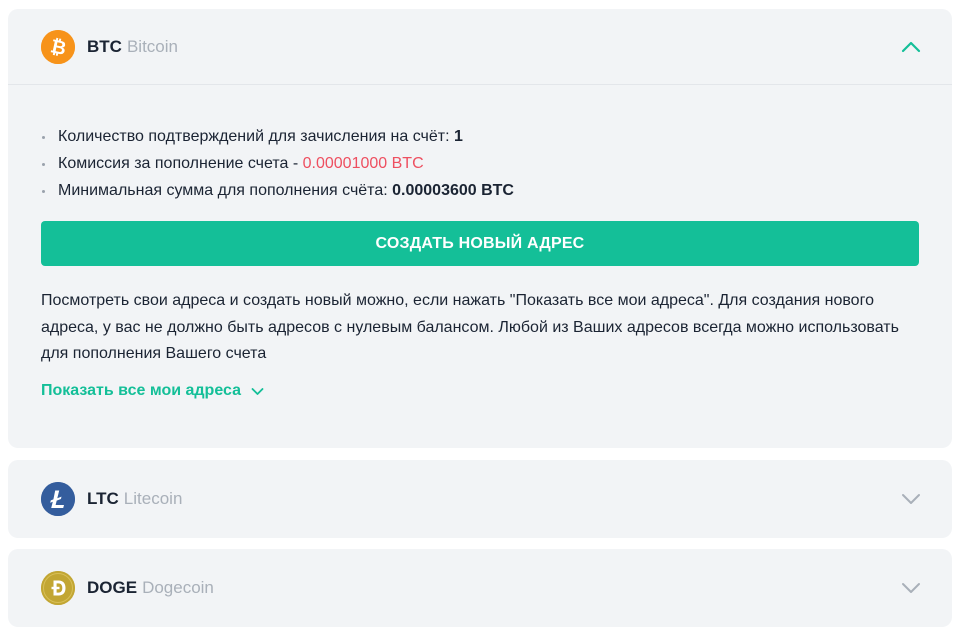 This screenshot has height=639, width=978. Describe the element at coordinates (152, 46) in the screenshot. I see `coin-name-btc: Bitcoin` at that location.